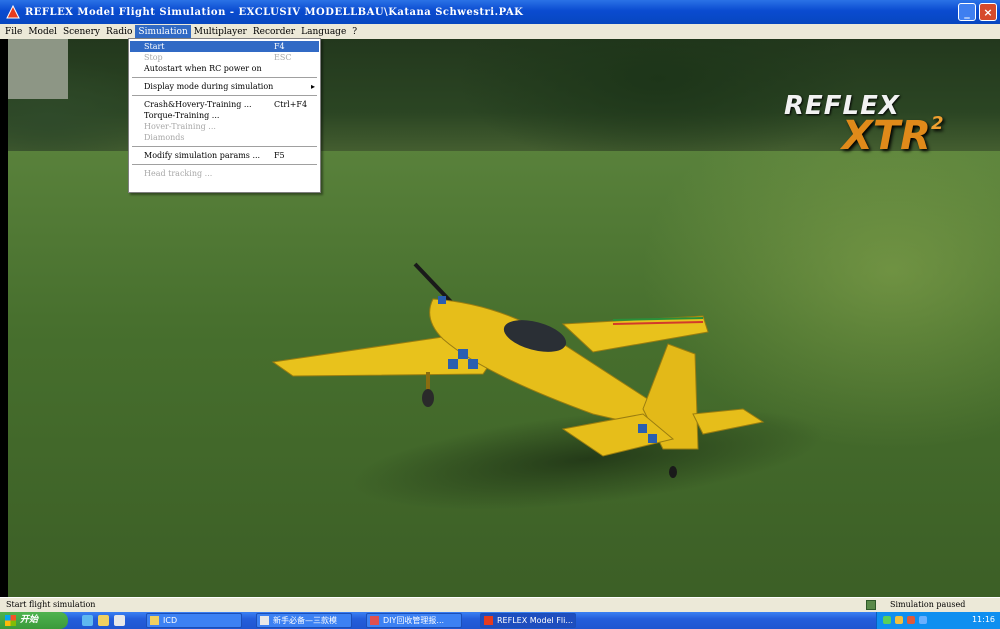  Describe the element at coordinates (224, 104) in the screenshot. I see `menu-crash-hovery-training: Crash&Hovery-Training ... Ctrl+F4` at that location.